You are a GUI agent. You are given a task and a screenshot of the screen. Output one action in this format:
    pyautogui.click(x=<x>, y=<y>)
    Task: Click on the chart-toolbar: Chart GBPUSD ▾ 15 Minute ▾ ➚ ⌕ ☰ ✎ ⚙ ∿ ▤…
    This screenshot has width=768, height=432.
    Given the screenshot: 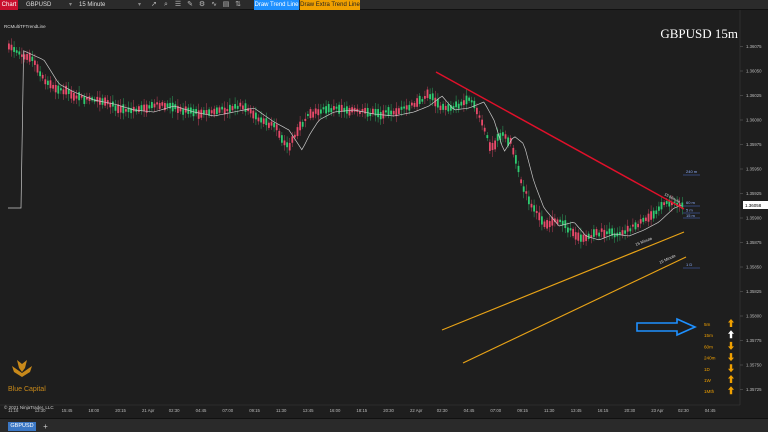 What is the action you would take?
    pyautogui.click(x=384, y=5)
    